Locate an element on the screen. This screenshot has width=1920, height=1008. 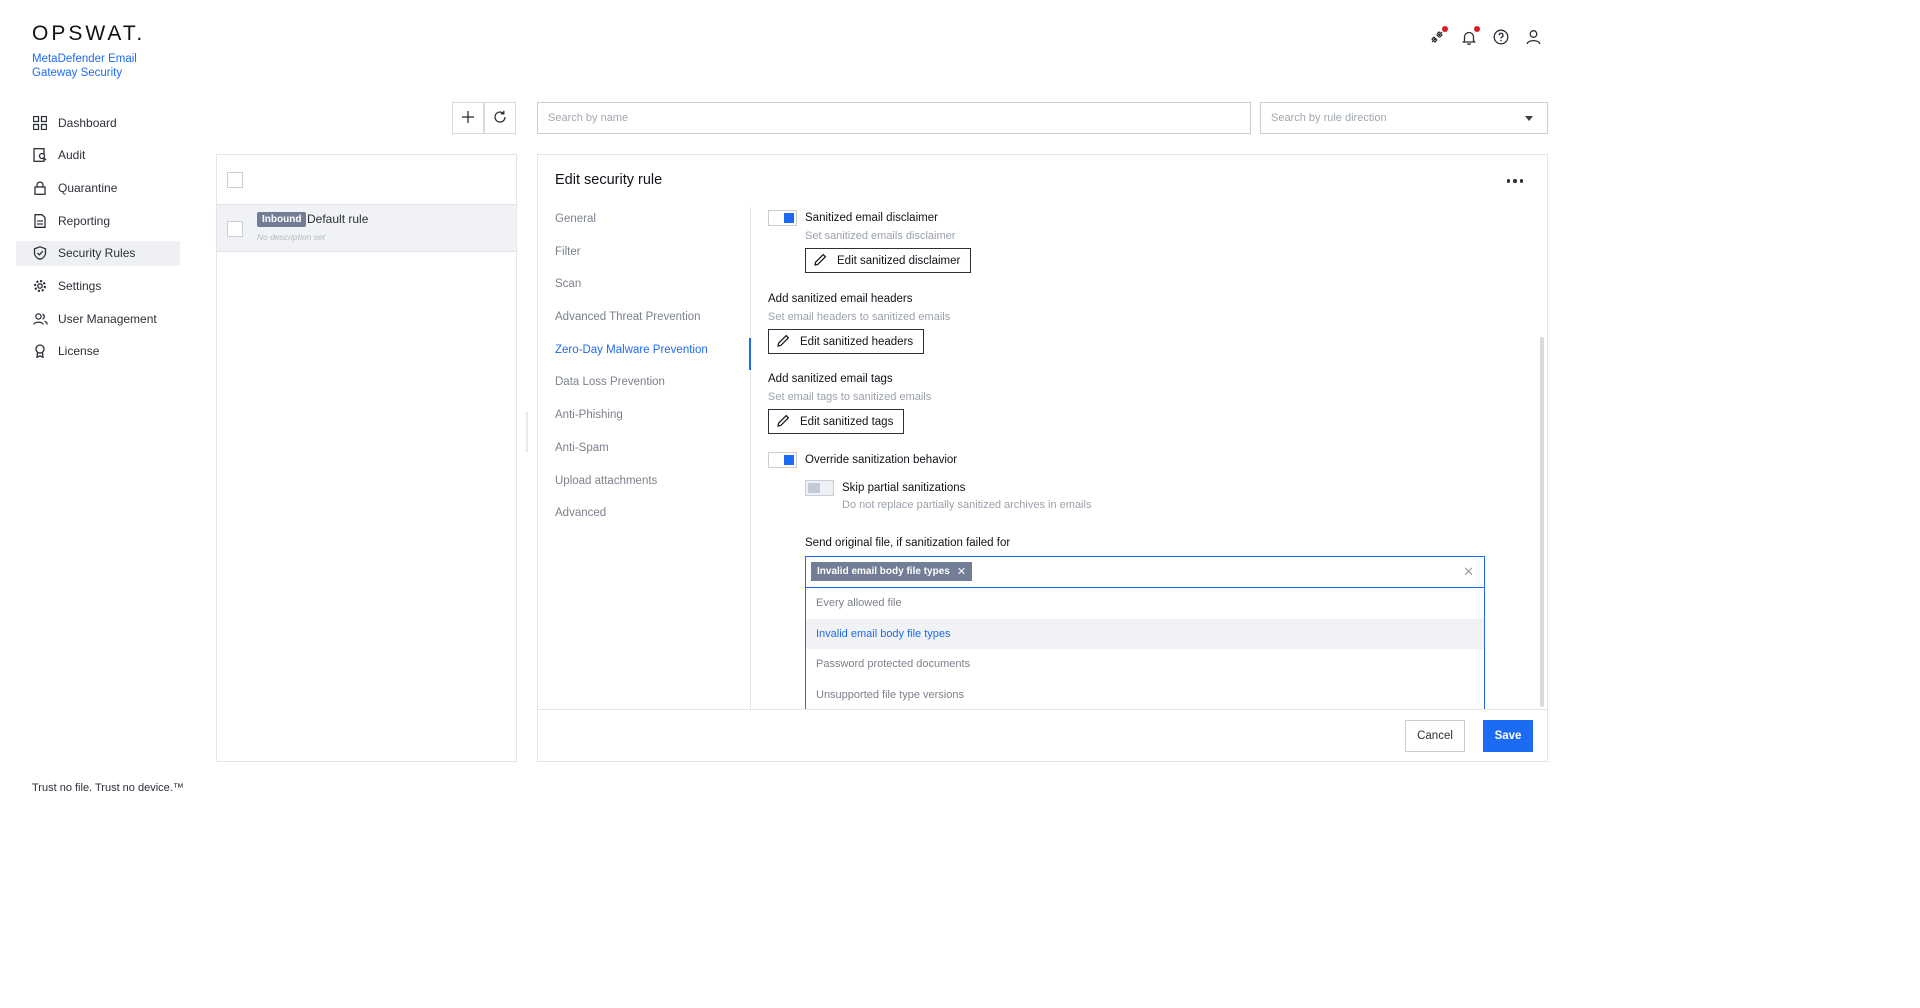
skip-partial-sanitizations-toggle is located at coordinates (819, 488).